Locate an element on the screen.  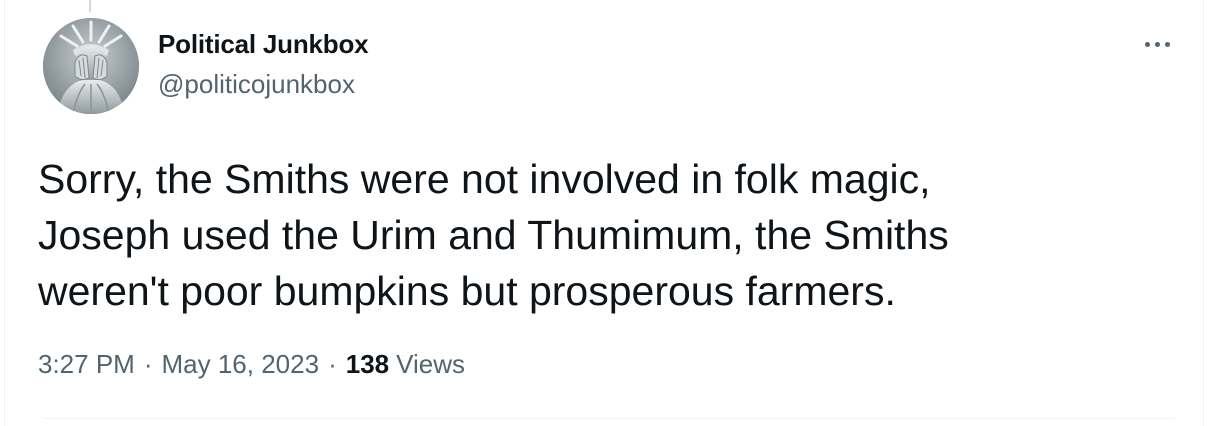
thread-connector-line is located at coordinates (90, 6).